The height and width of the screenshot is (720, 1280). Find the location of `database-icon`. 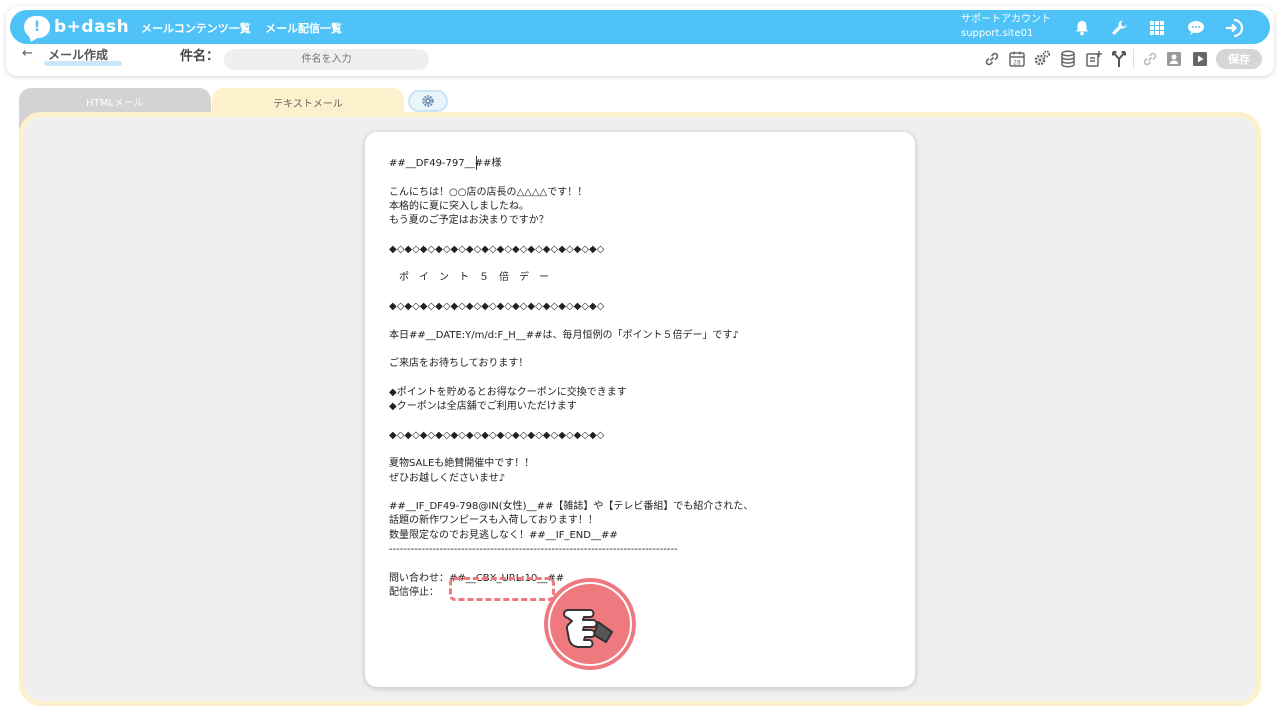

database-icon is located at coordinates (1068, 59).